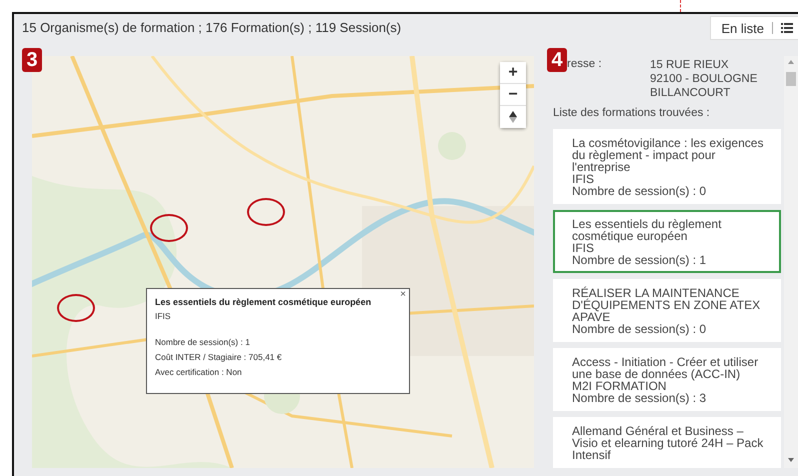 The image size is (798, 476). I want to click on formation-card: RÉALISER LA MAINTENANCE D'ÉQUIPEMENTS EN ZONE ATEX APAVE Nombre de session(s) : 0, so click(667, 310).